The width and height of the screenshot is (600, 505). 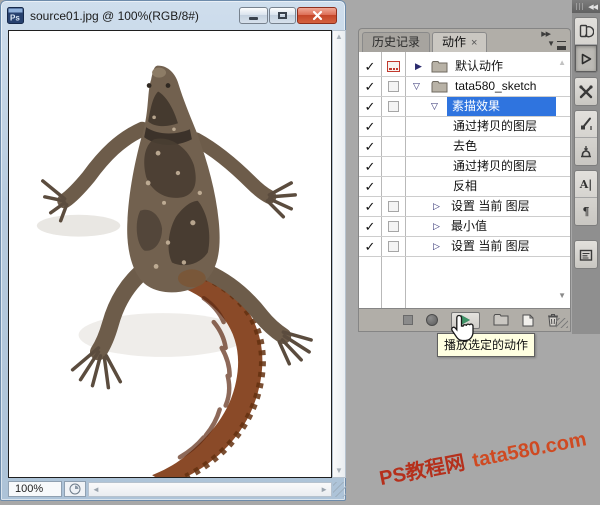 What do you see at coordinates (339, 254) in the screenshot?
I see `canvas-vertical-scrollbar: ▲ ▼` at bounding box center [339, 254].